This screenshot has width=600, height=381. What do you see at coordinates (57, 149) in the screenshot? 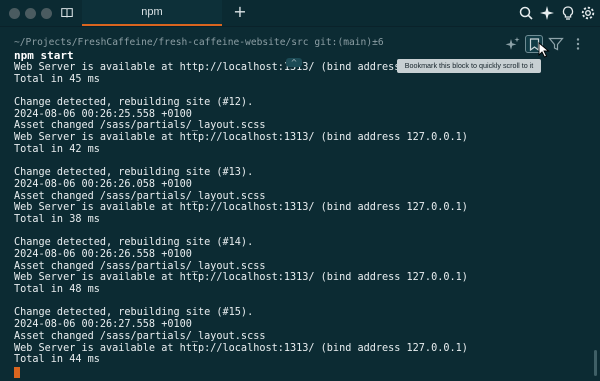
I see `output-line: Total in 42 ms` at bounding box center [57, 149].